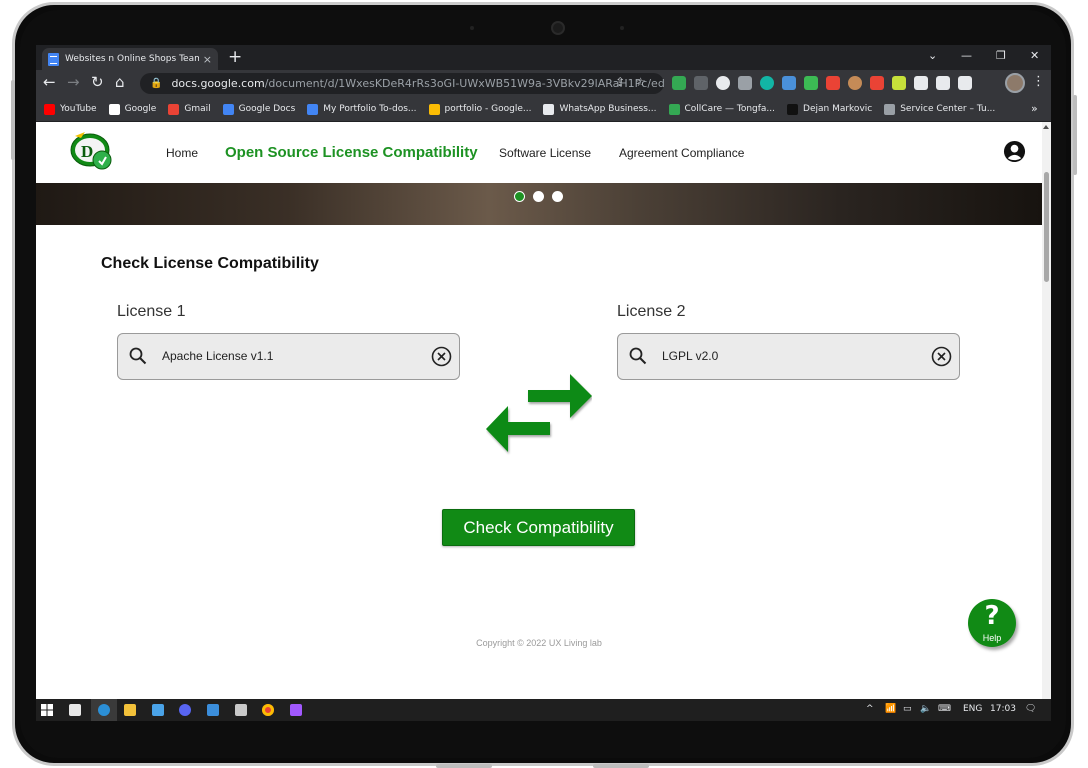 The height and width of the screenshot is (768, 1088). I want to click on browser-tab: Websites n Online Shops Team - ×, so click(130, 59).